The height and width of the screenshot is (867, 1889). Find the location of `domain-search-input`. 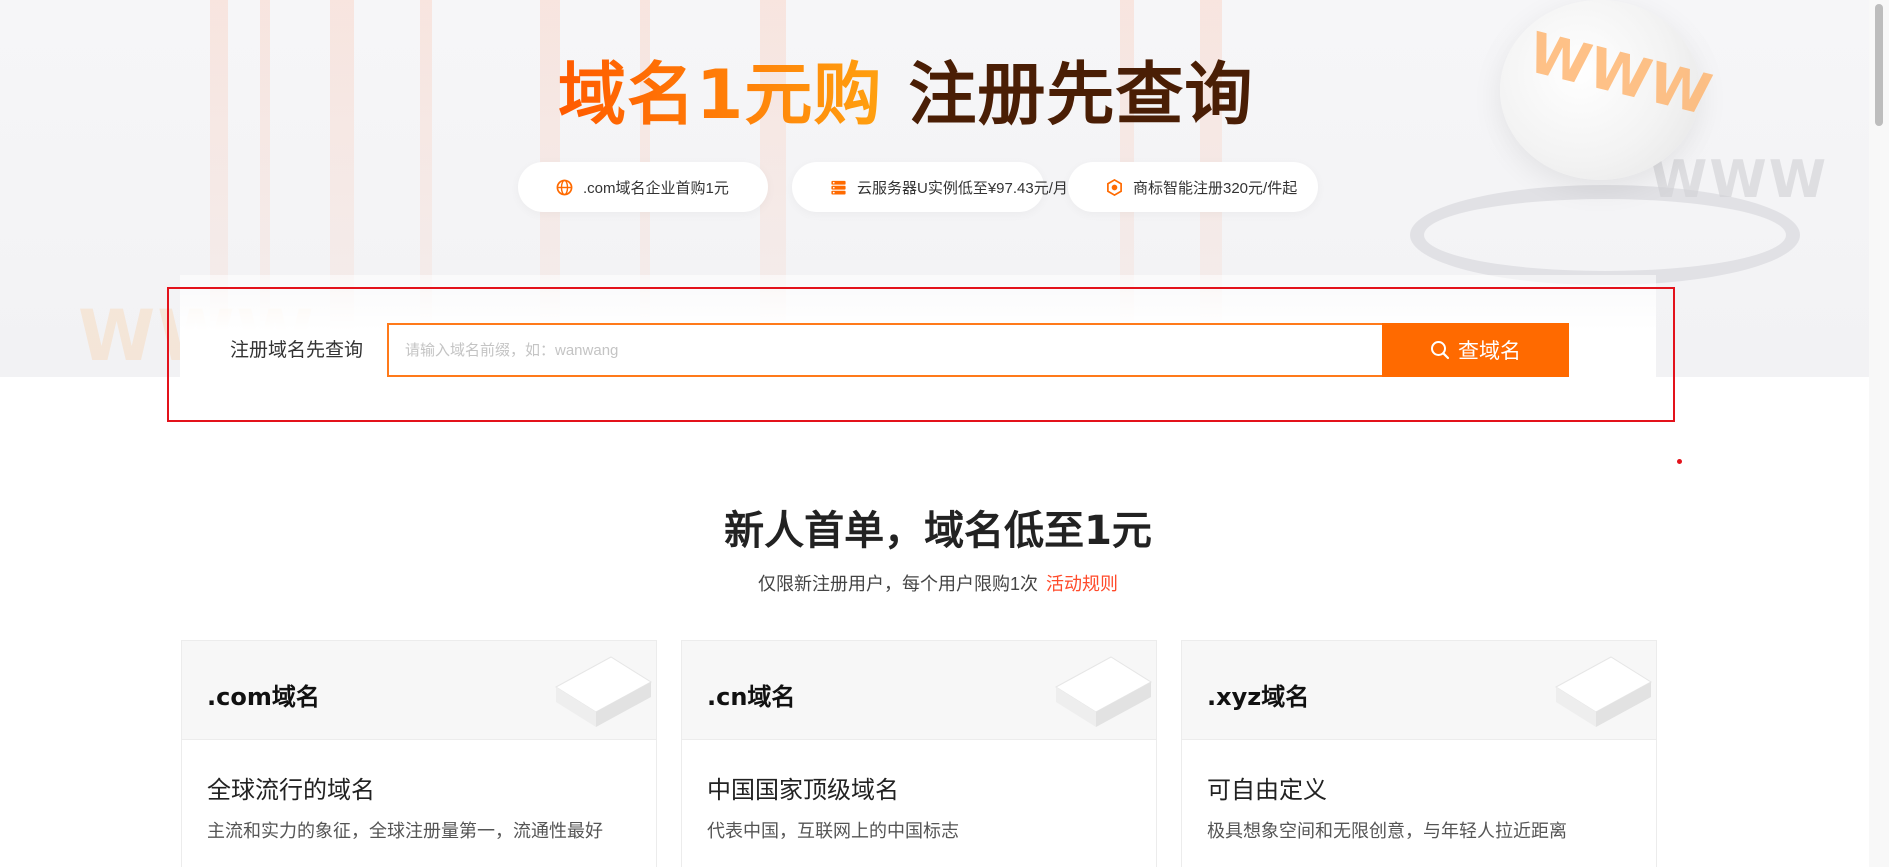

domain-search-input is located at coordinates (885, 350).